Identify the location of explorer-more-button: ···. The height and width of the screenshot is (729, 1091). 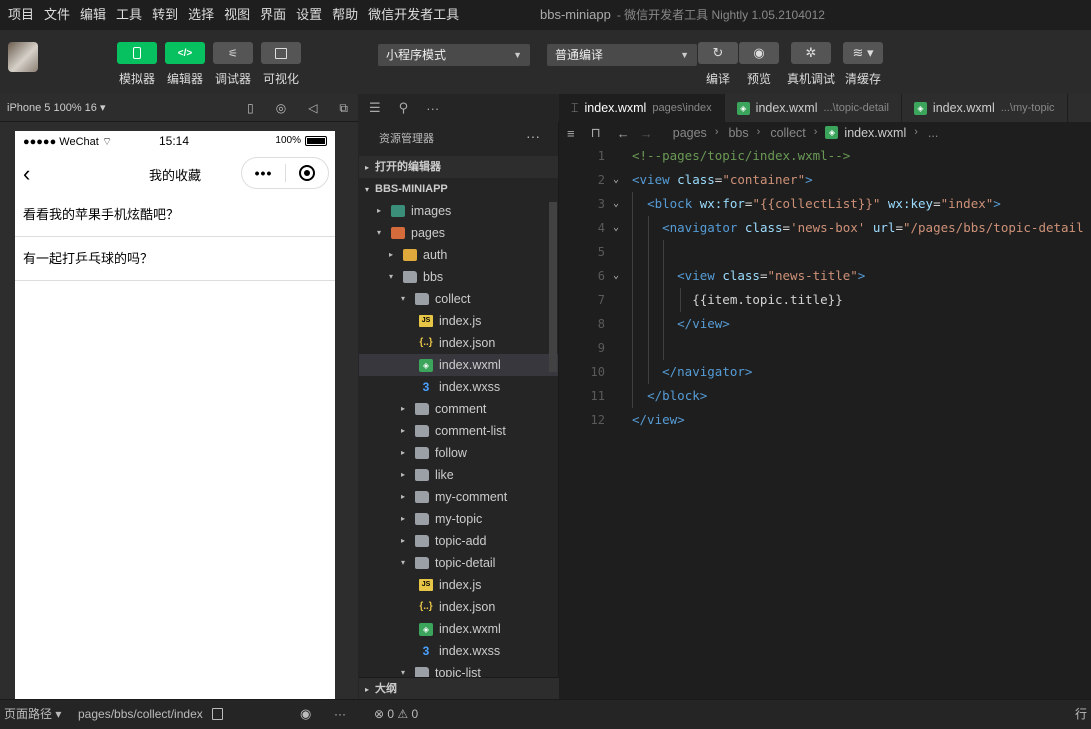
(533, 136).